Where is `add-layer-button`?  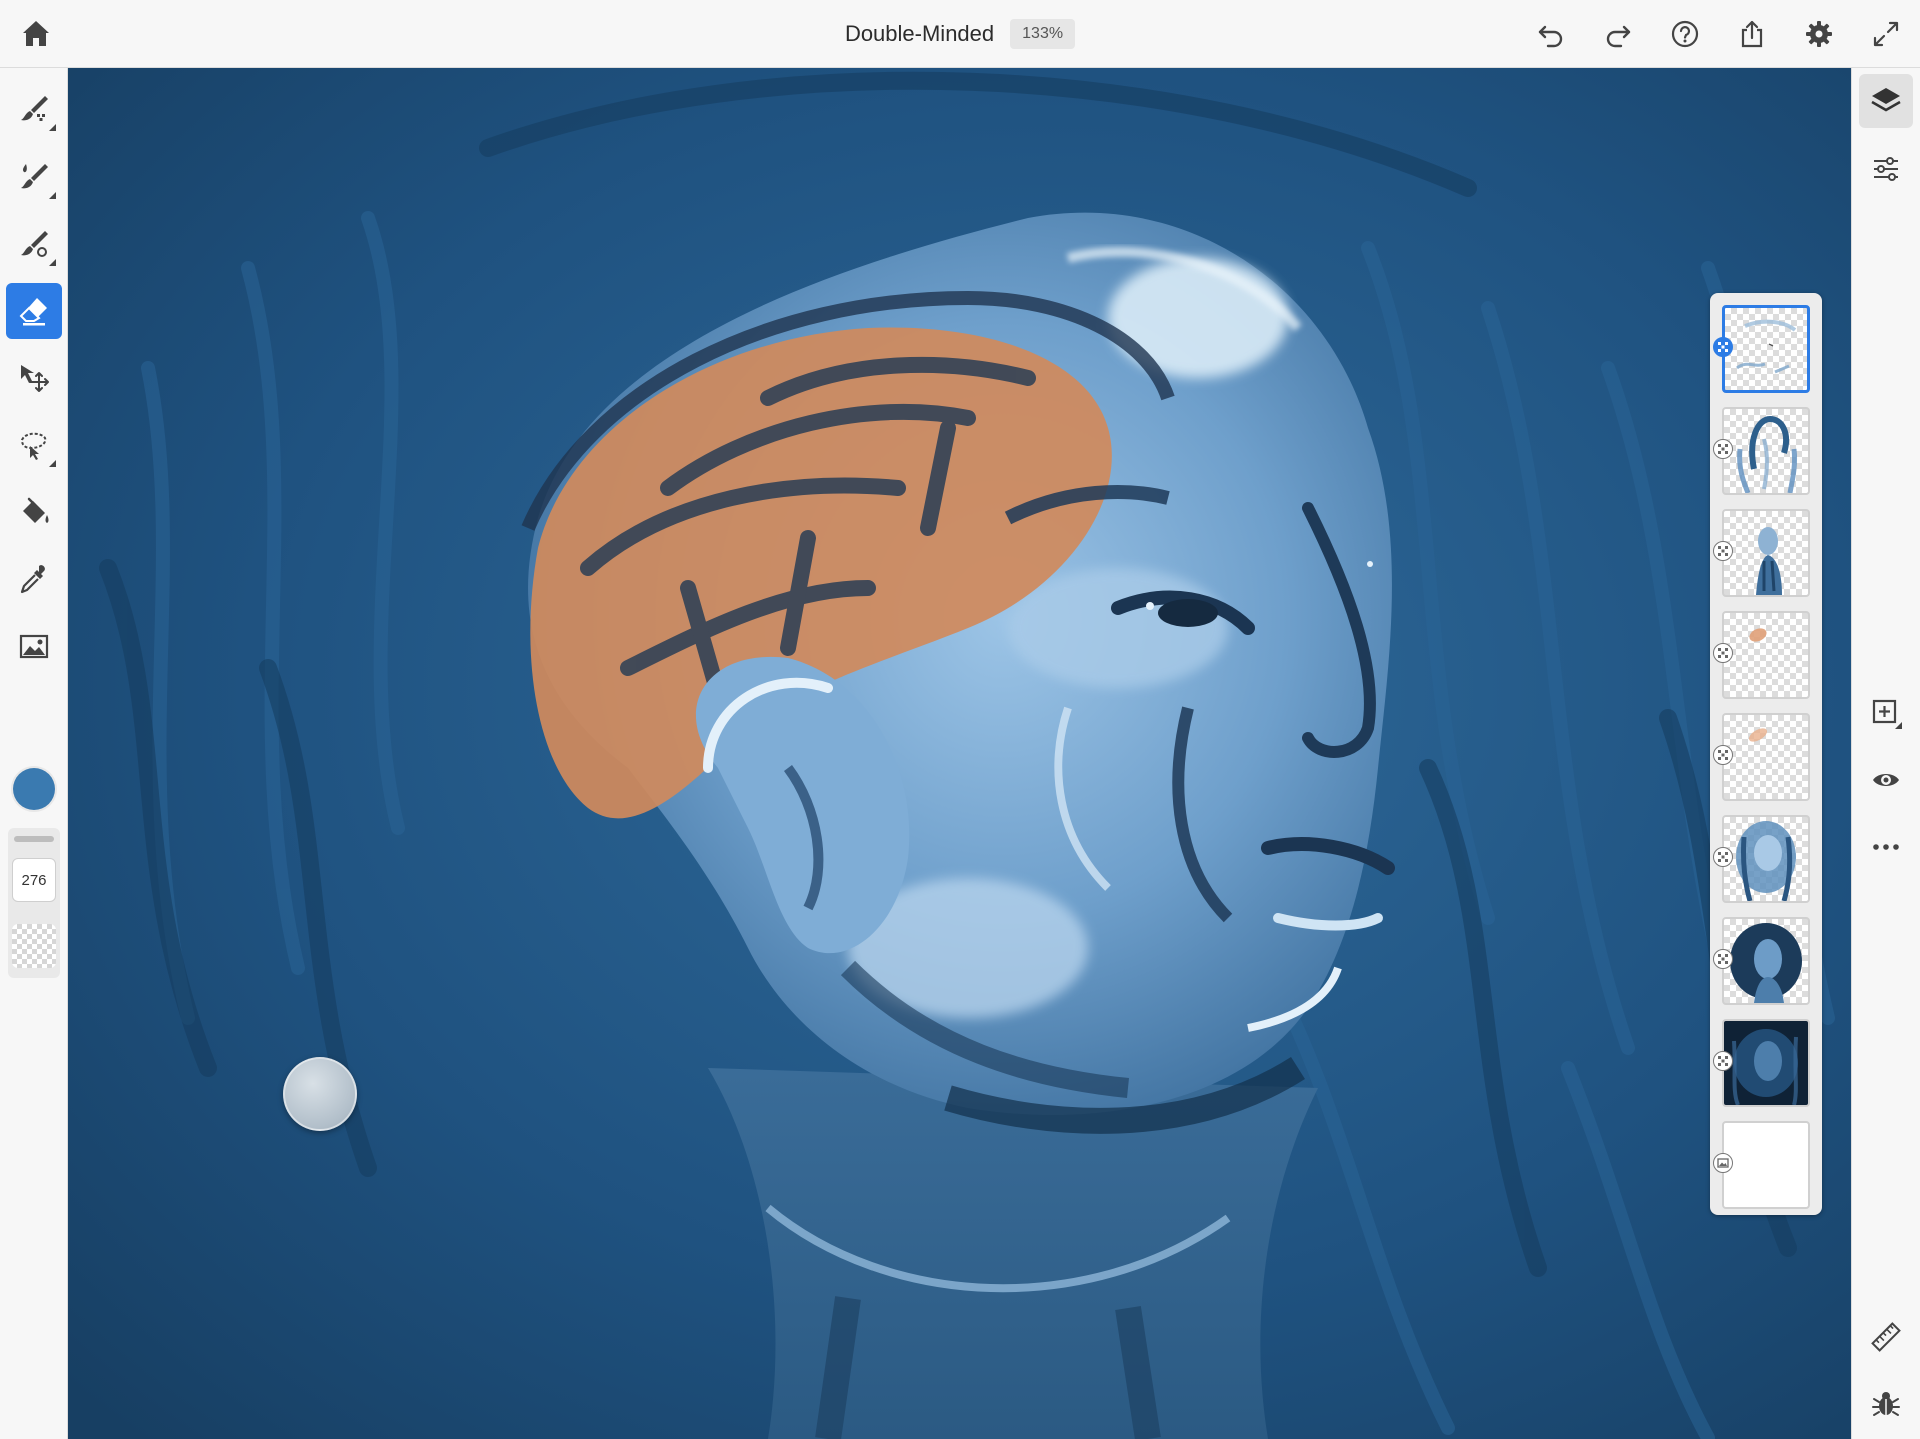 add-layer-button is located at coordinates (1886, 713).